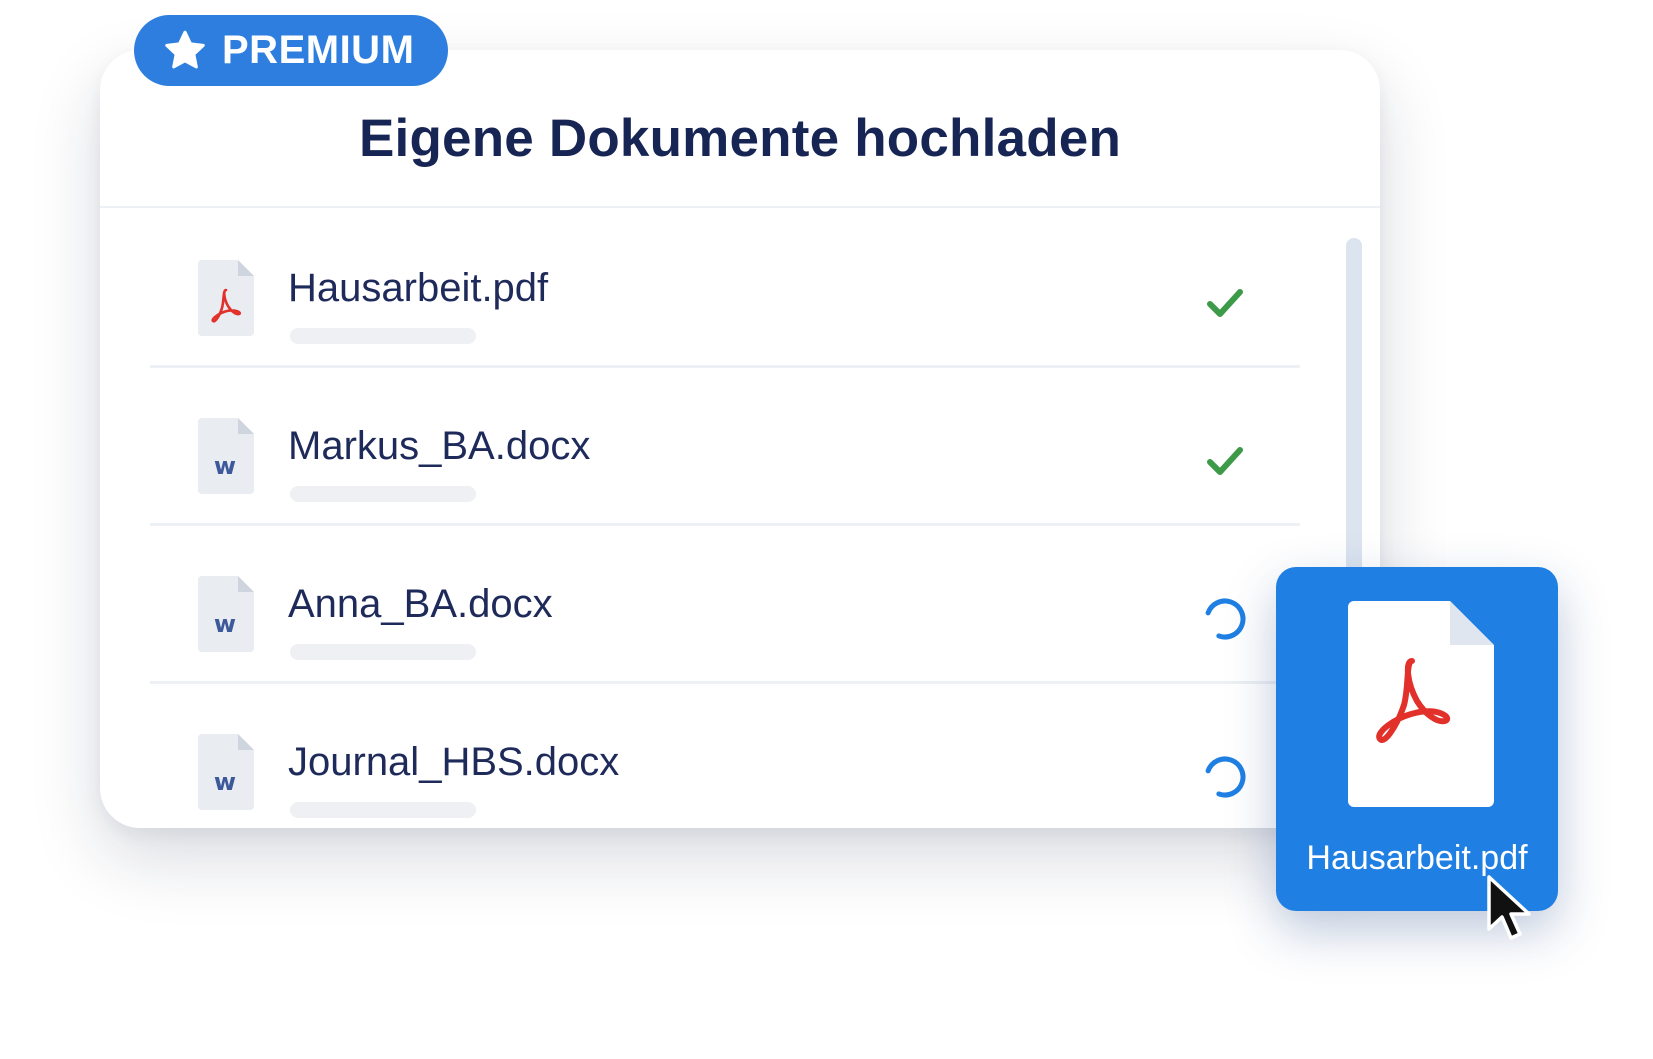 The height and width of the screenshot is (1059, 1653). I want to click on mouse-cursor-icon, so click(1509, 907).